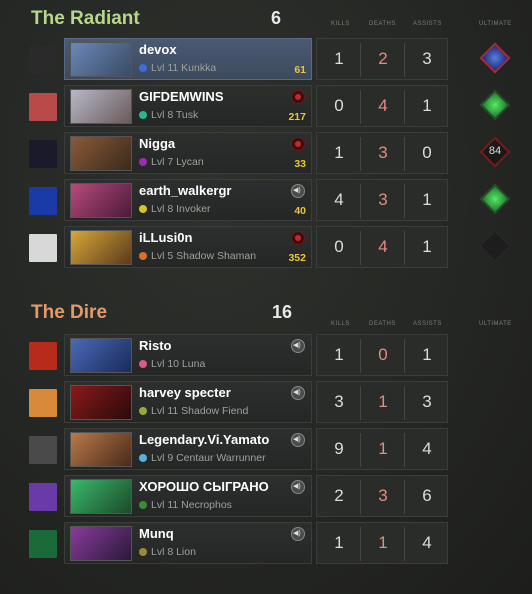 This screenshot has height=594, width=532. Describe the element at coordinates (427, 448) in the screenshot. I see `stat-assists: 4` at that location.